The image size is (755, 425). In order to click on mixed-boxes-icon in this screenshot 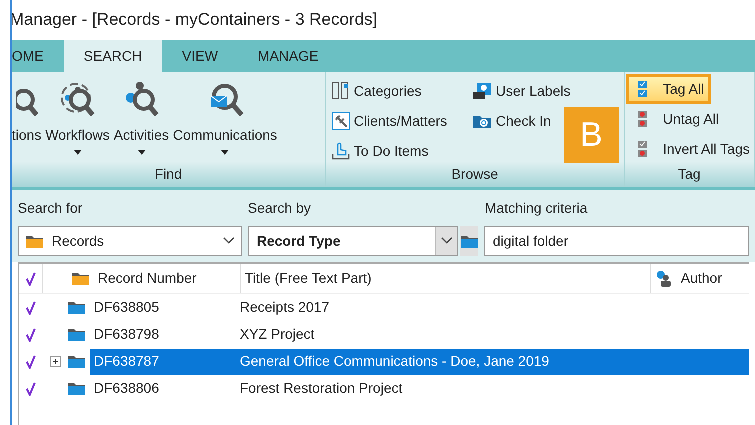, I will do `click(643, 149)`.